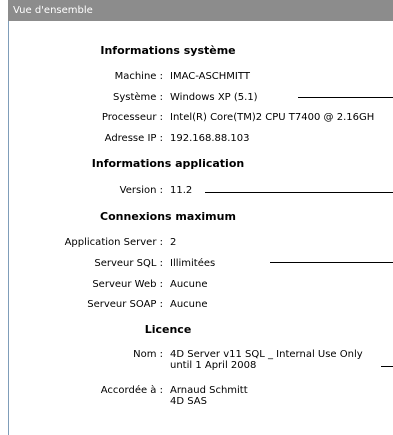 The image size is (393, 435). I want to click on value-version: 11.2, so click(181, 190).